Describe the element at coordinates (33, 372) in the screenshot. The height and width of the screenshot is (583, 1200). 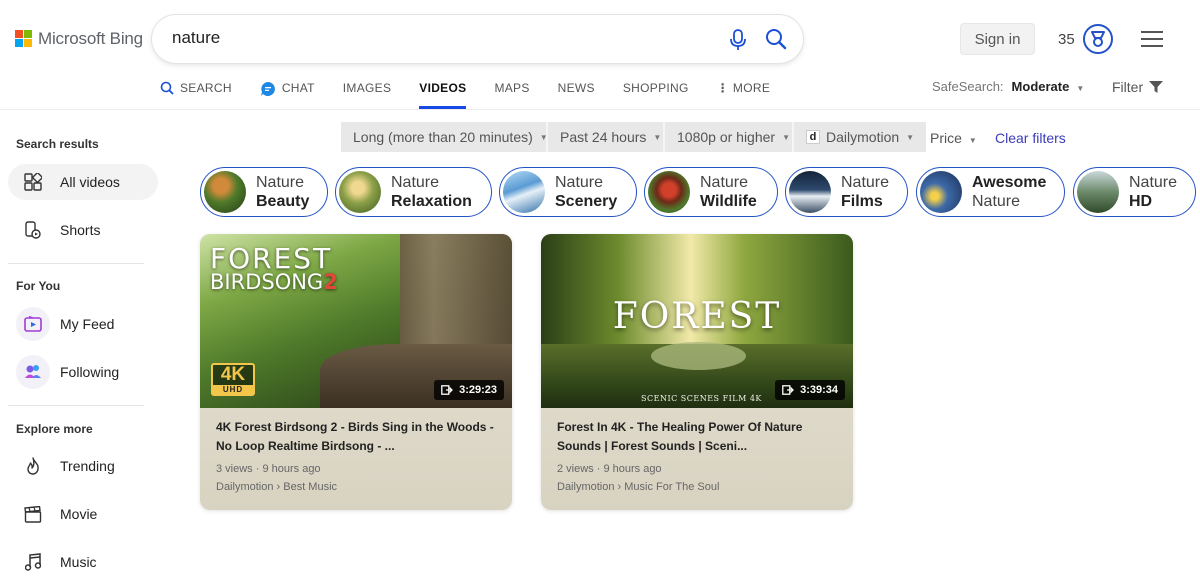
I see `following-icon` at that location.